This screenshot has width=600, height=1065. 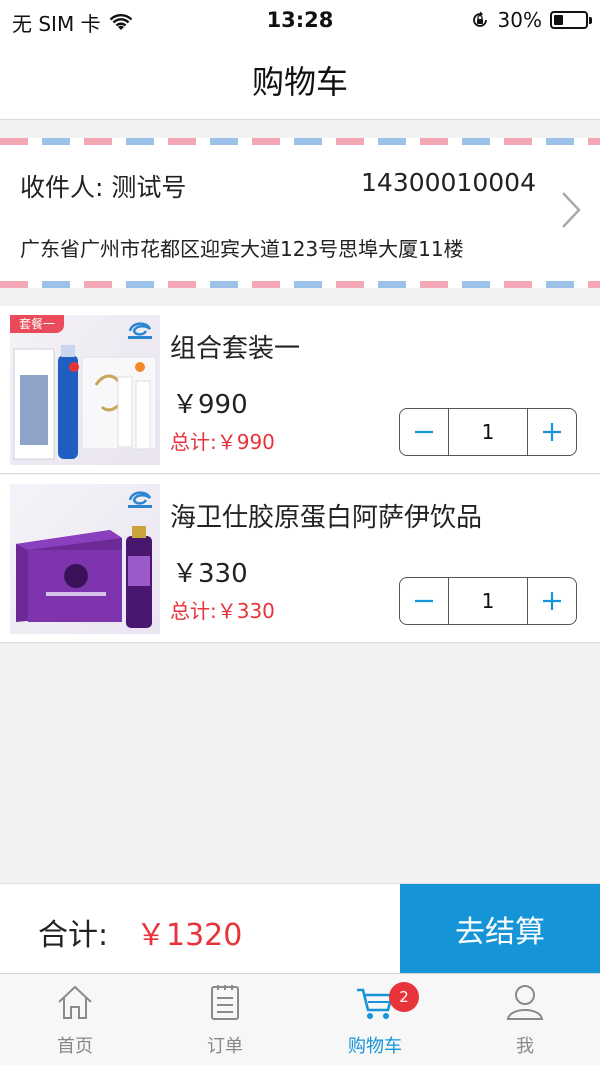 I want to click on package-tag: 套餐一, so click(x=37, y=324).